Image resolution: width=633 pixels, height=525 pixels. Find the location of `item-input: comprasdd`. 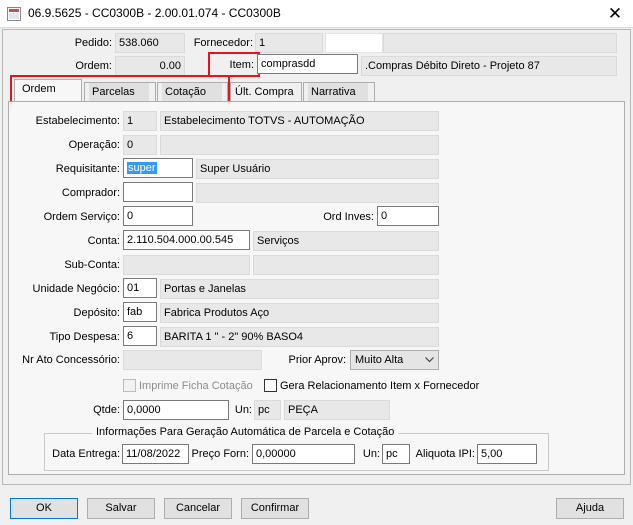

item-input: comprasdd is located at coordinates (307, 64).